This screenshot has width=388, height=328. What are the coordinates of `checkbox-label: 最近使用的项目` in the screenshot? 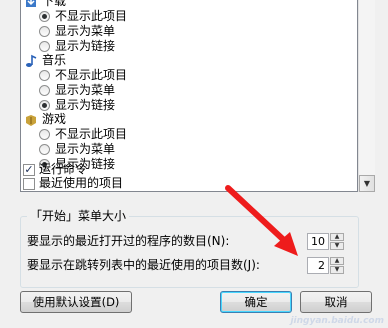 It's located at (81, 183).